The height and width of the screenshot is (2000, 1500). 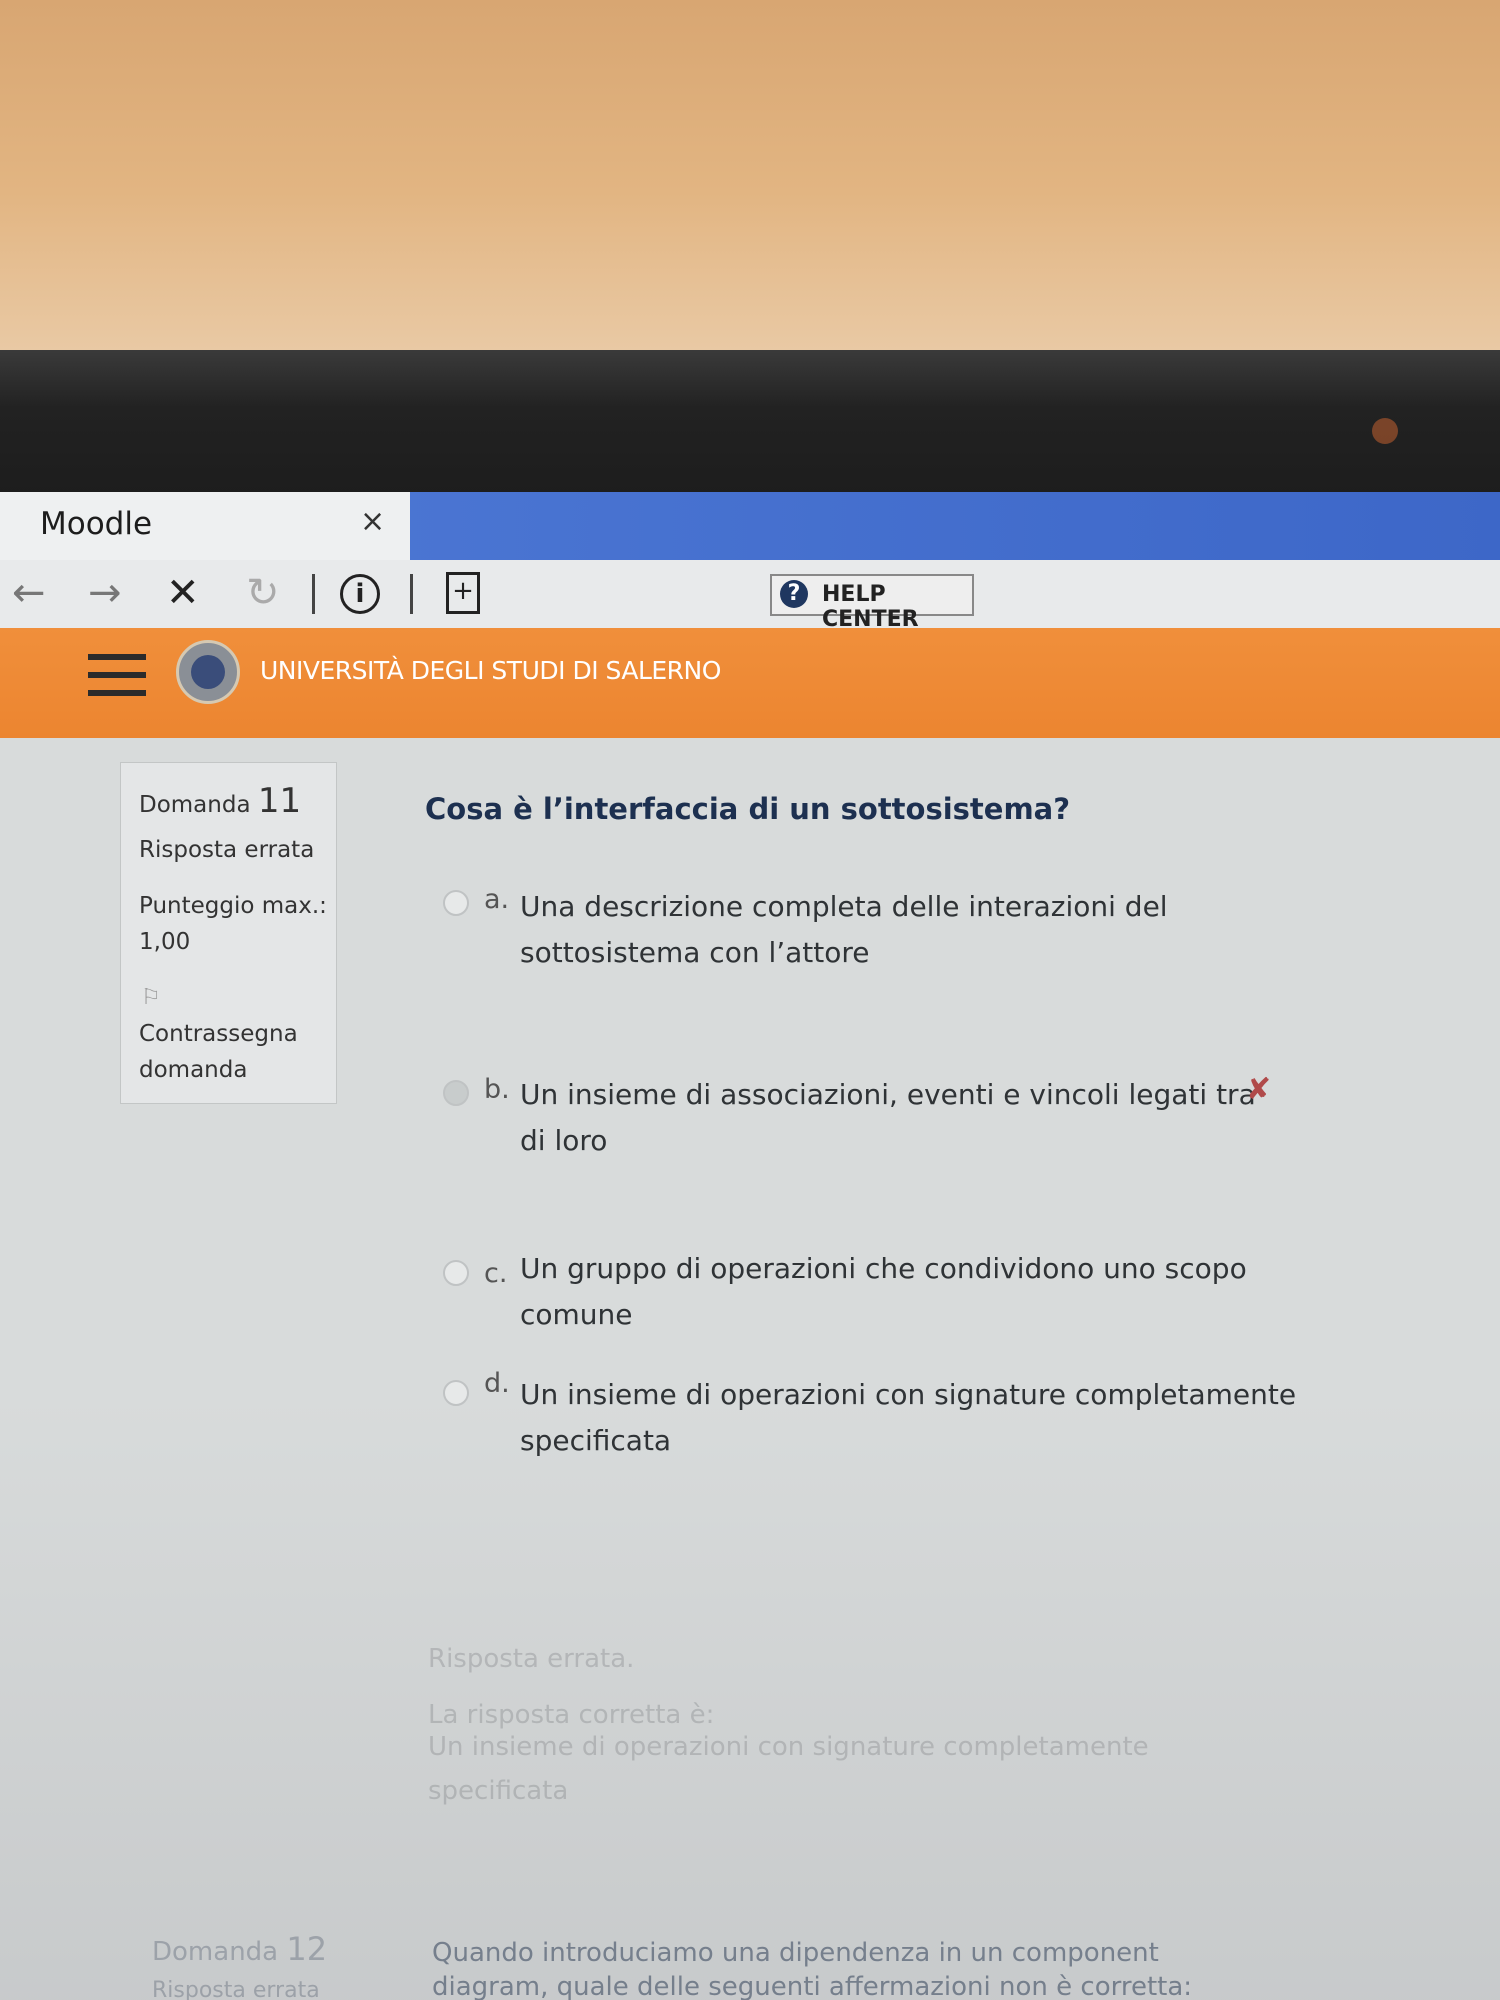 What do you see at coordinates (695, 952) in the screenshot?
I see `answer-text-a-line2: sottosistema con l’attore` at bounding box center [695, 952].